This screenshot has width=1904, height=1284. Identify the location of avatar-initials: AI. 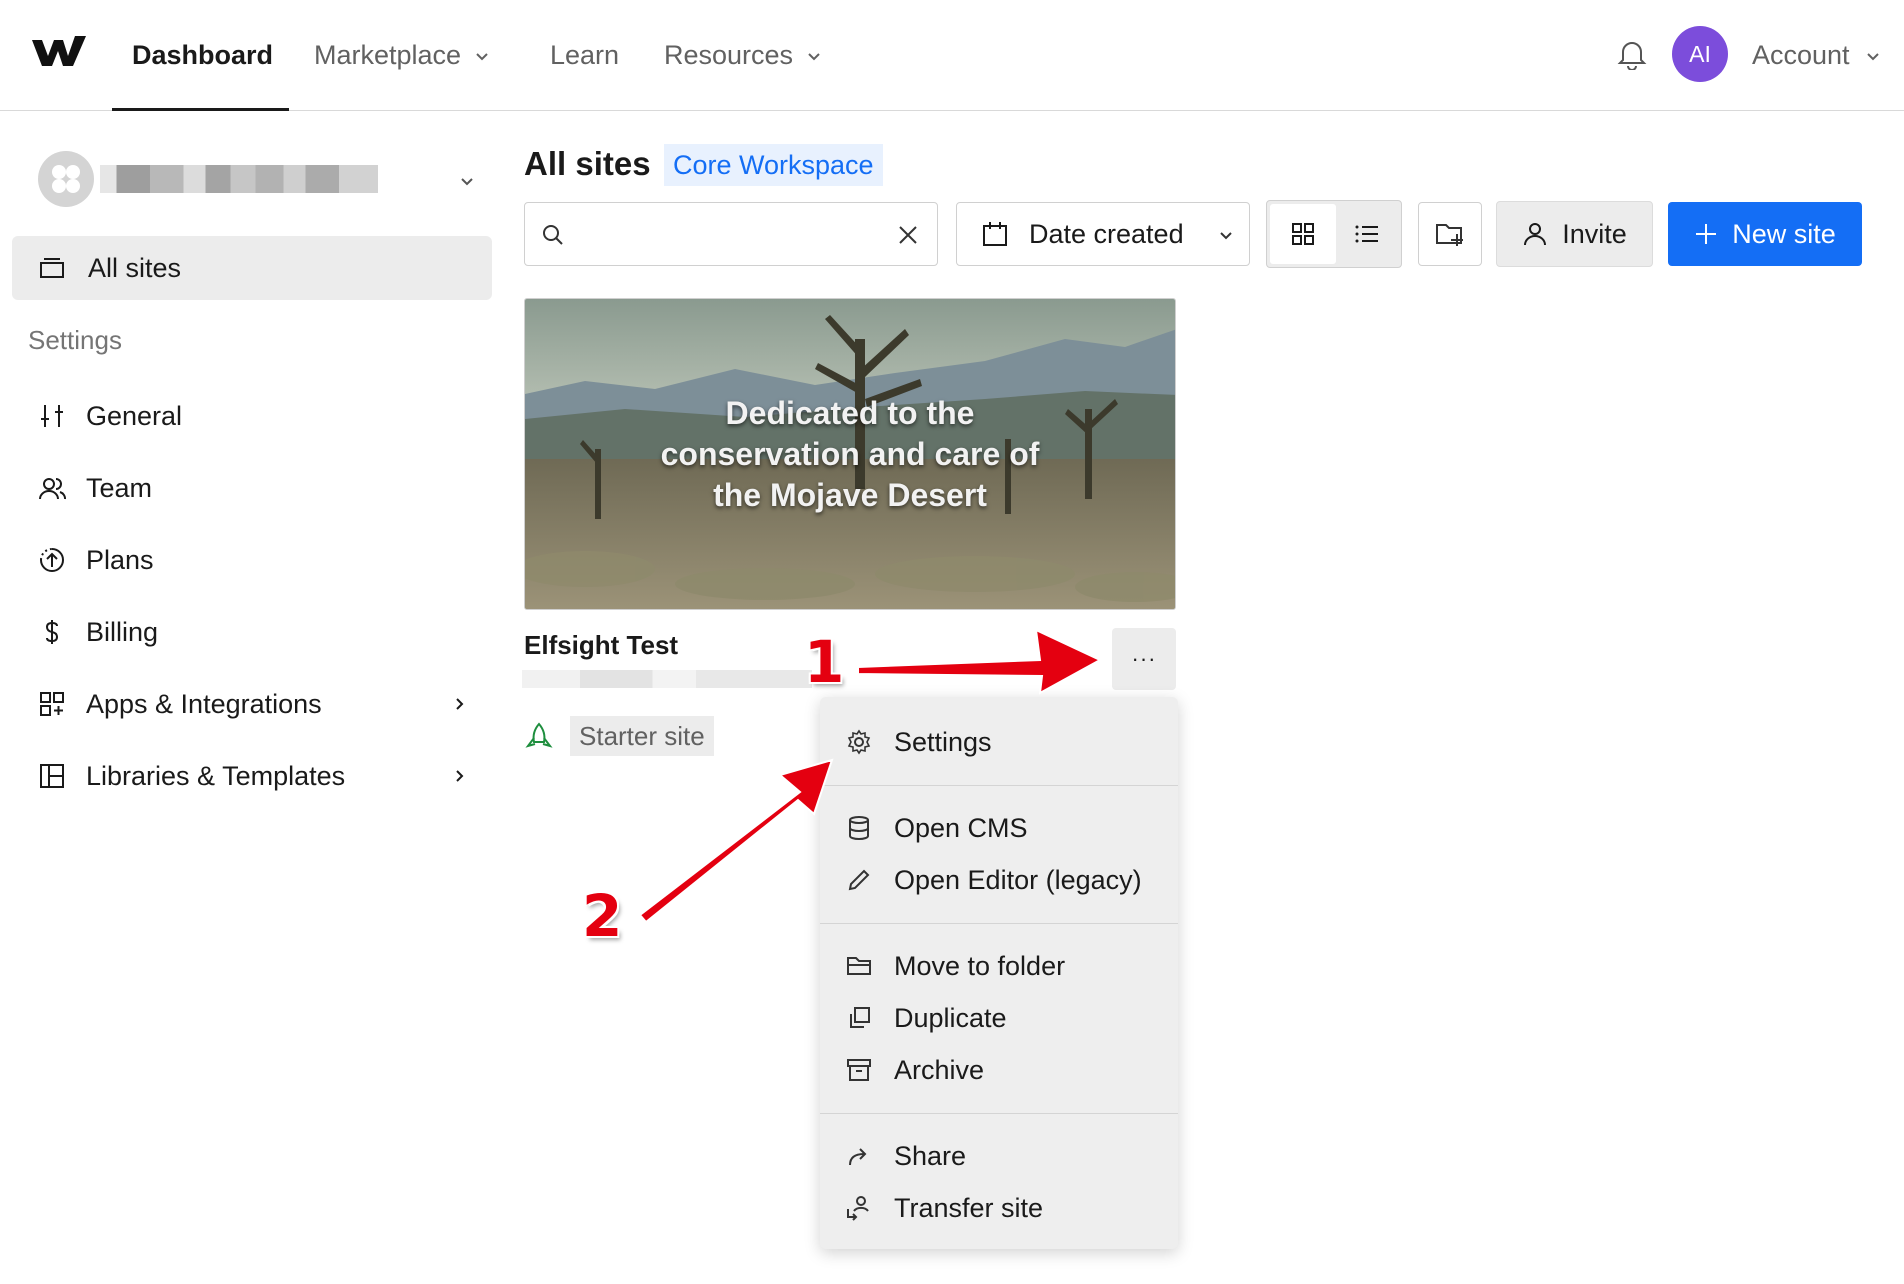
(1700, 53).